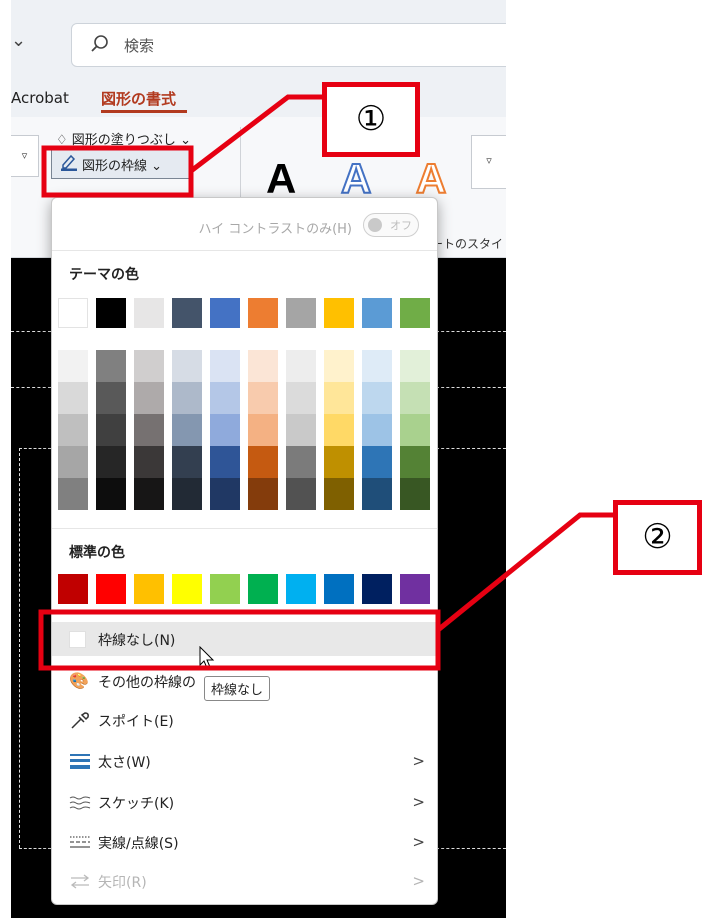 Image resolution: width=702 pixels, height=921 pixels. What do you see at coordinates (371, 119) in the screenshot?
I see `callout-label-1: ①` at bounding box center [371, 119].